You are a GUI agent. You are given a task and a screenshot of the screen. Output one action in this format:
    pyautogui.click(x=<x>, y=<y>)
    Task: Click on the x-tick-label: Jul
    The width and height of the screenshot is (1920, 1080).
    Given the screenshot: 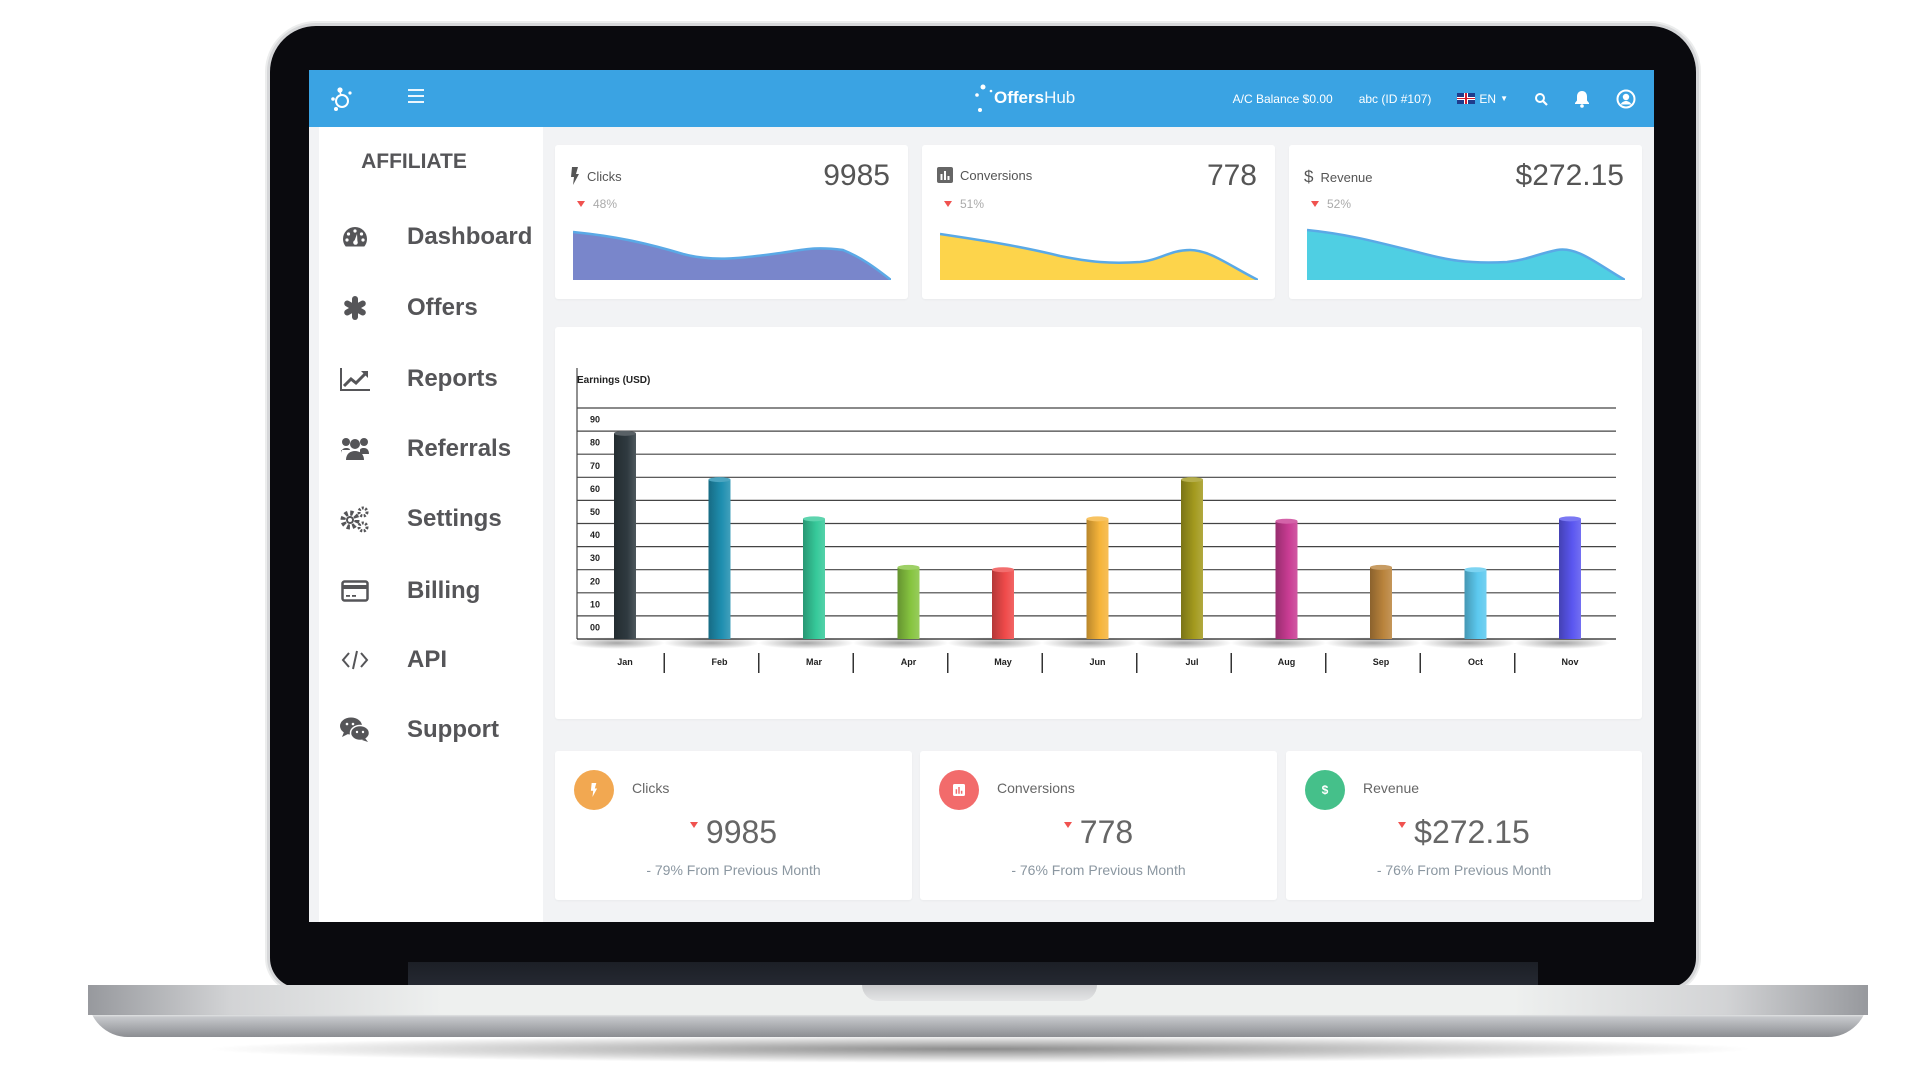 What is the action you would take?
    pyautogui.click(x=1191, y=662)
    